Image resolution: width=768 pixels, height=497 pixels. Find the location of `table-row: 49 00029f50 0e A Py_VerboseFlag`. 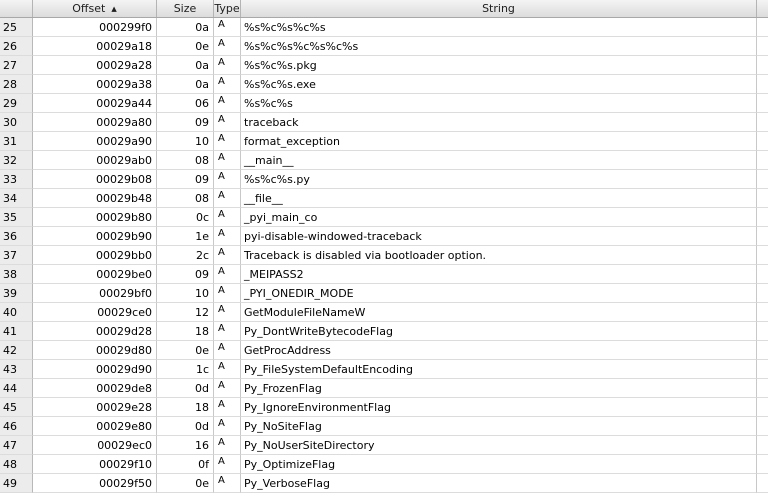

table-row: 49 00029f50 0e A Py_VerboseFlag is located at coordinates (384, 483).